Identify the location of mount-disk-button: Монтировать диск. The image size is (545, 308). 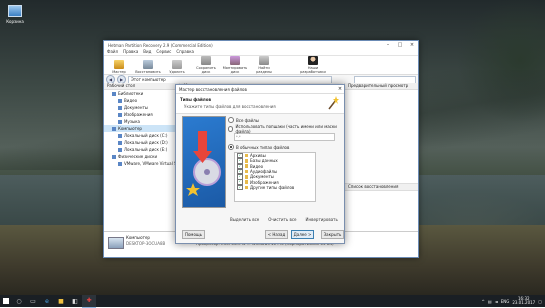
(235, 65).